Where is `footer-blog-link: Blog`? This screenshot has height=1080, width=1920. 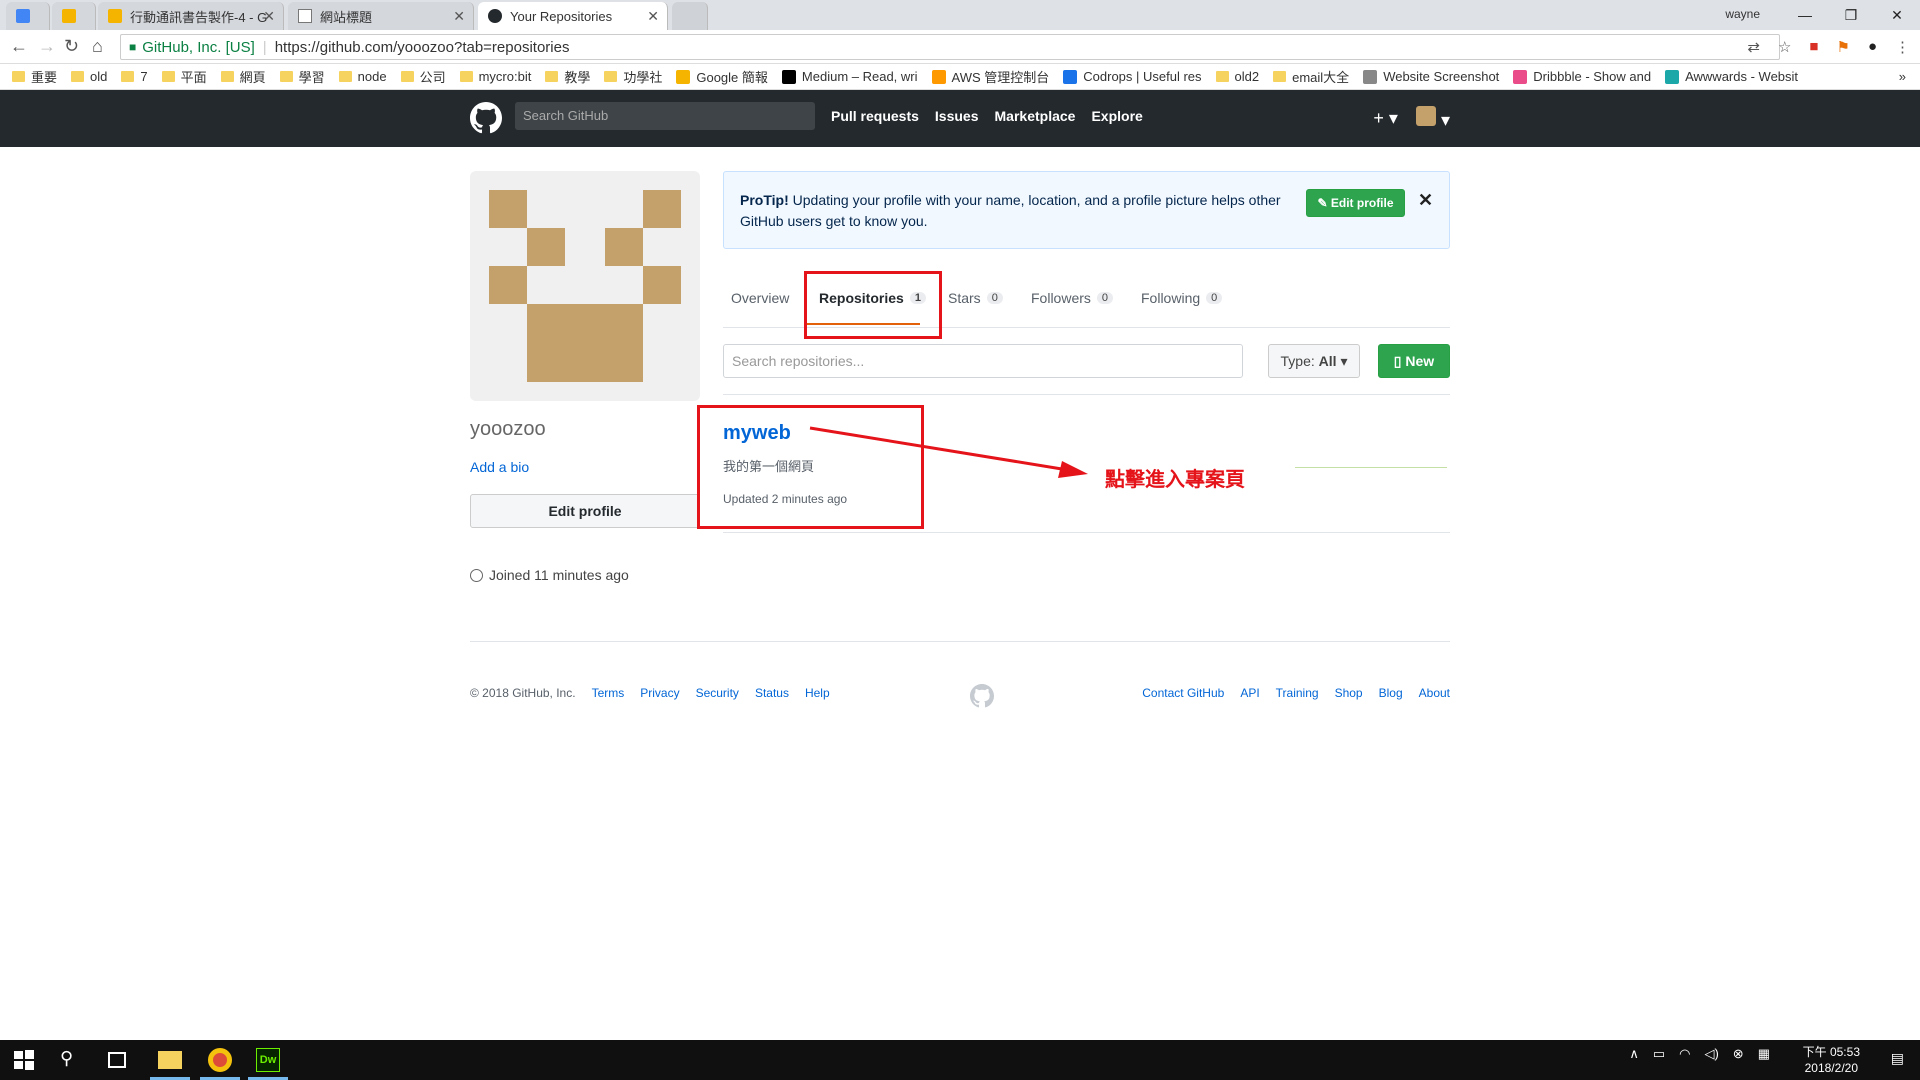 footer-blog-link: Blog is located at coordinates (1391, 693).